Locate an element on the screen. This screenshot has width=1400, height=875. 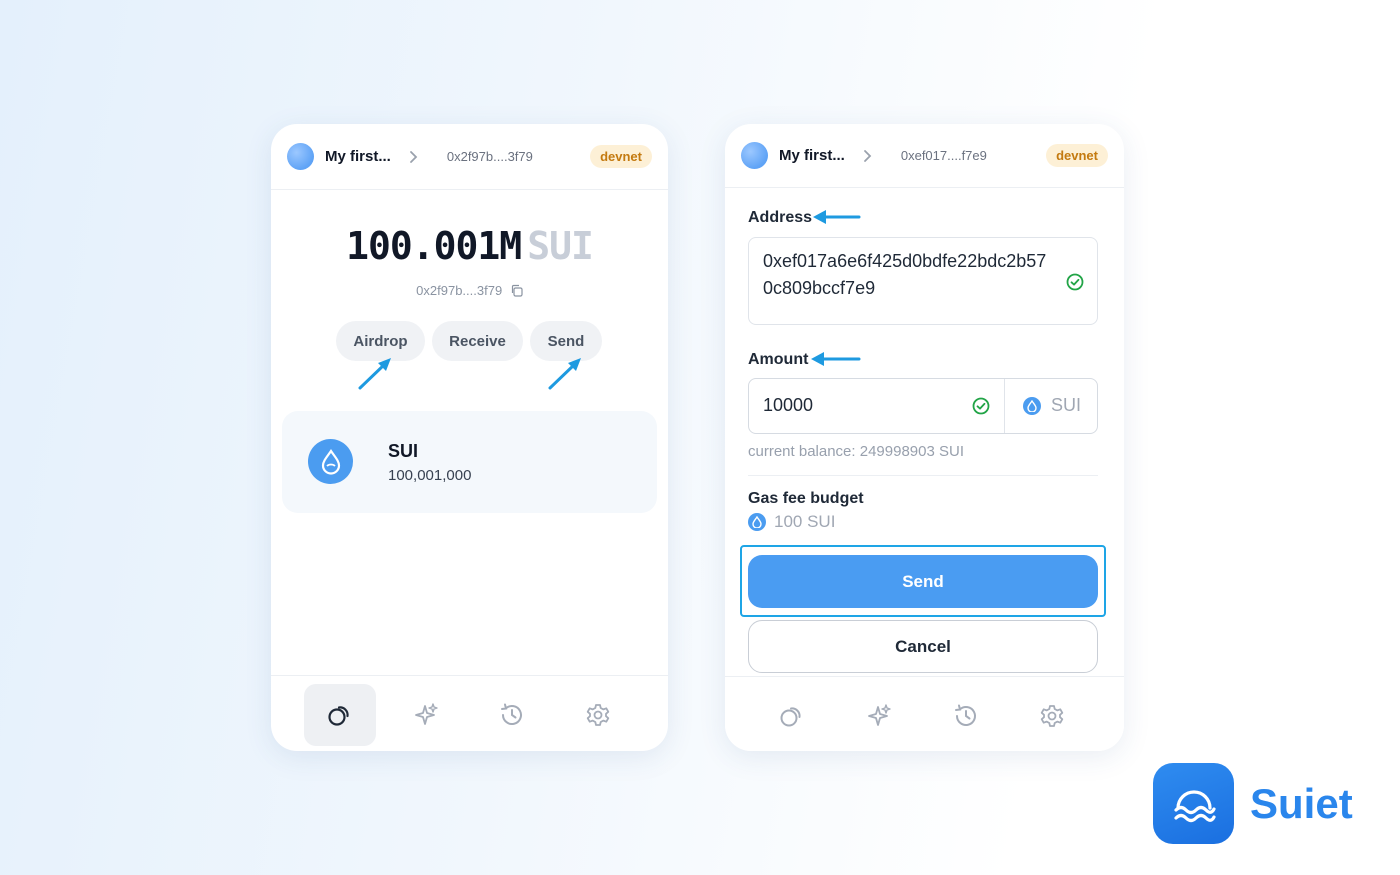
brand-name: Suiet is located at coordinates (1301, 803).